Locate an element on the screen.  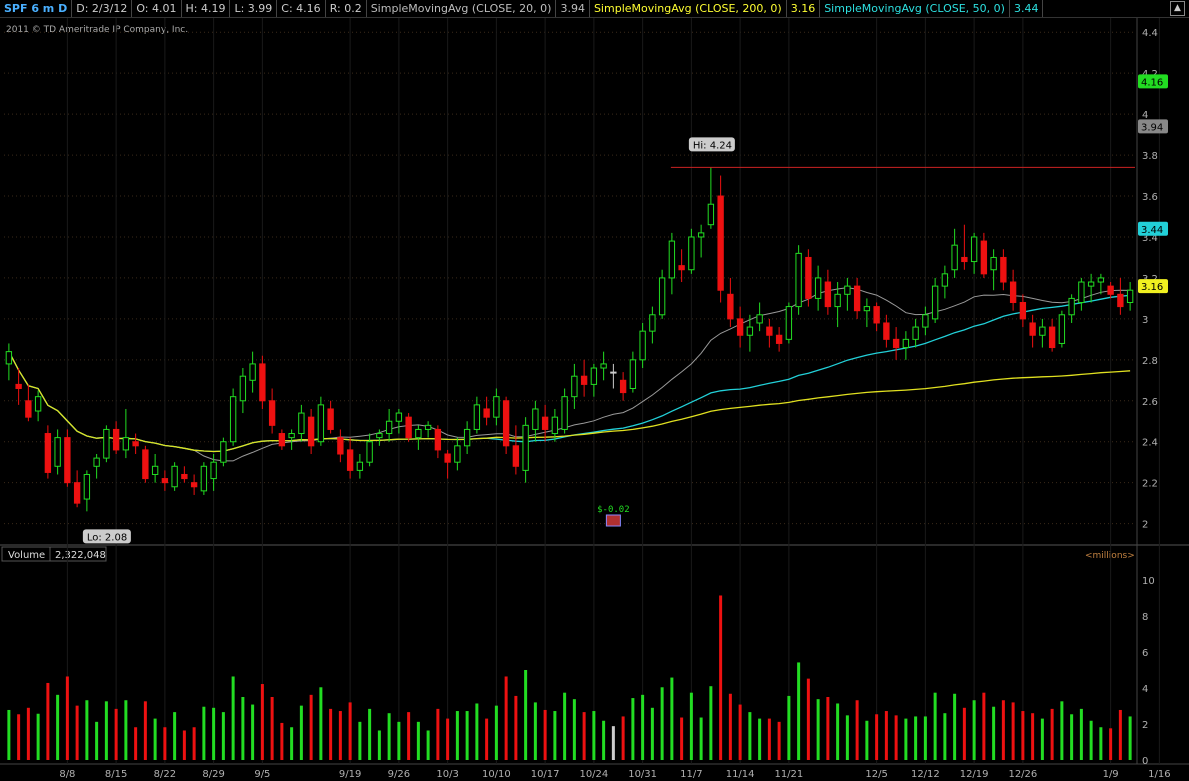
time-tick-label: 8/8 is located at coordinates (67, 774).